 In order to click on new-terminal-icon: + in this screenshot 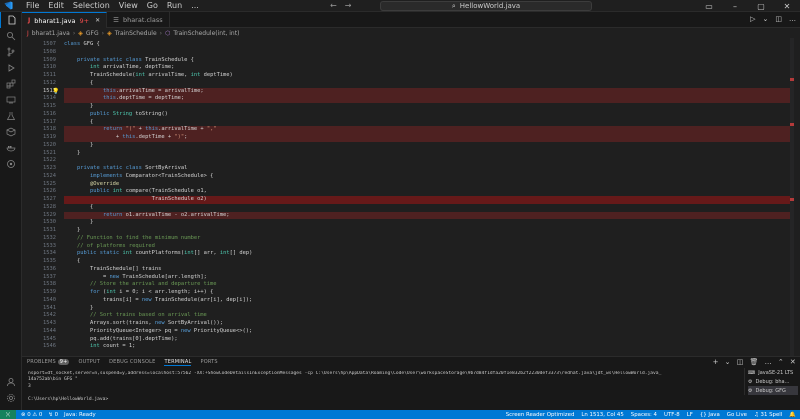, I will do `click(716, 362)`.